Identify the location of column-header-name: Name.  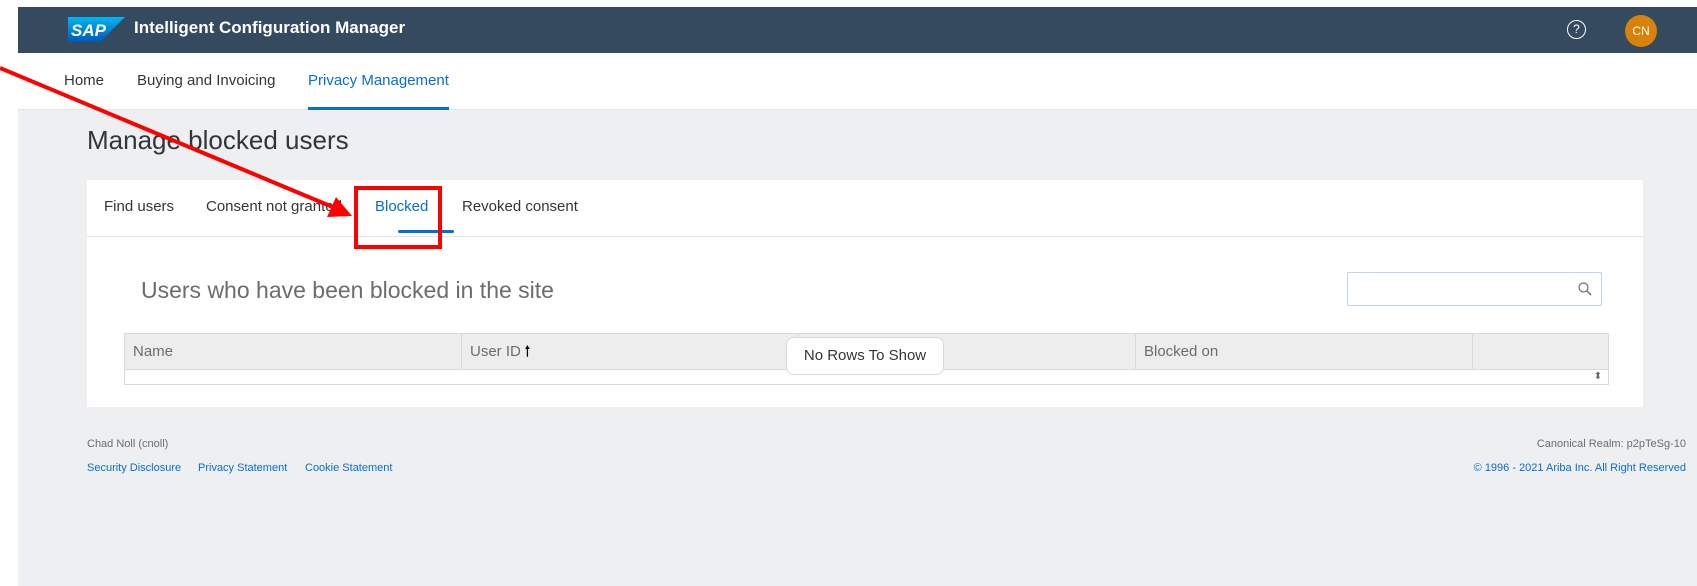
(293, 351).